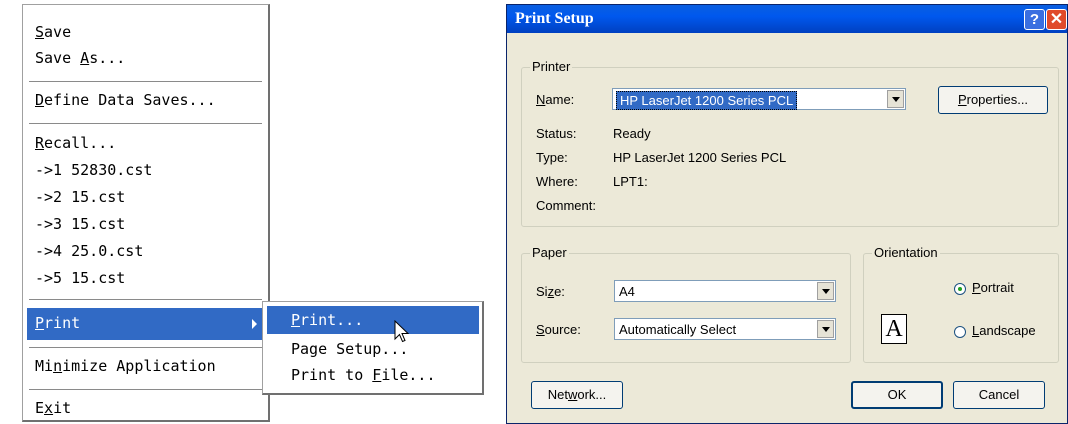 The image size is (1068, 424). I want to click on menu-item-recent-file: ->4 25.0.cst, so click(89, 251).